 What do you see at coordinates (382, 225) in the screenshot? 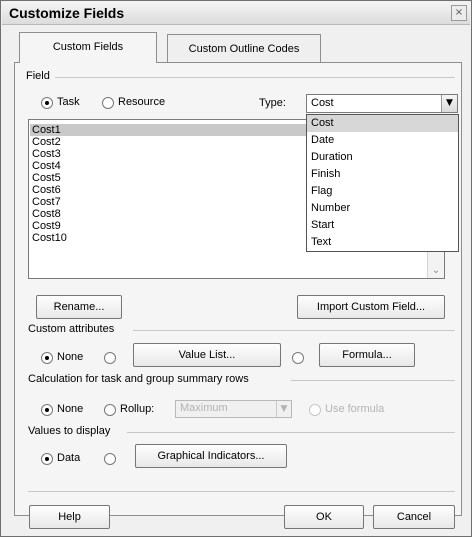
I see `type-option: Start` at bounding box center [382, 225].